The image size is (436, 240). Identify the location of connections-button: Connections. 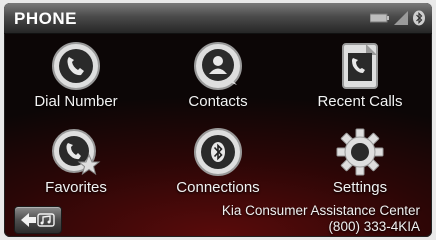
(218, 167).